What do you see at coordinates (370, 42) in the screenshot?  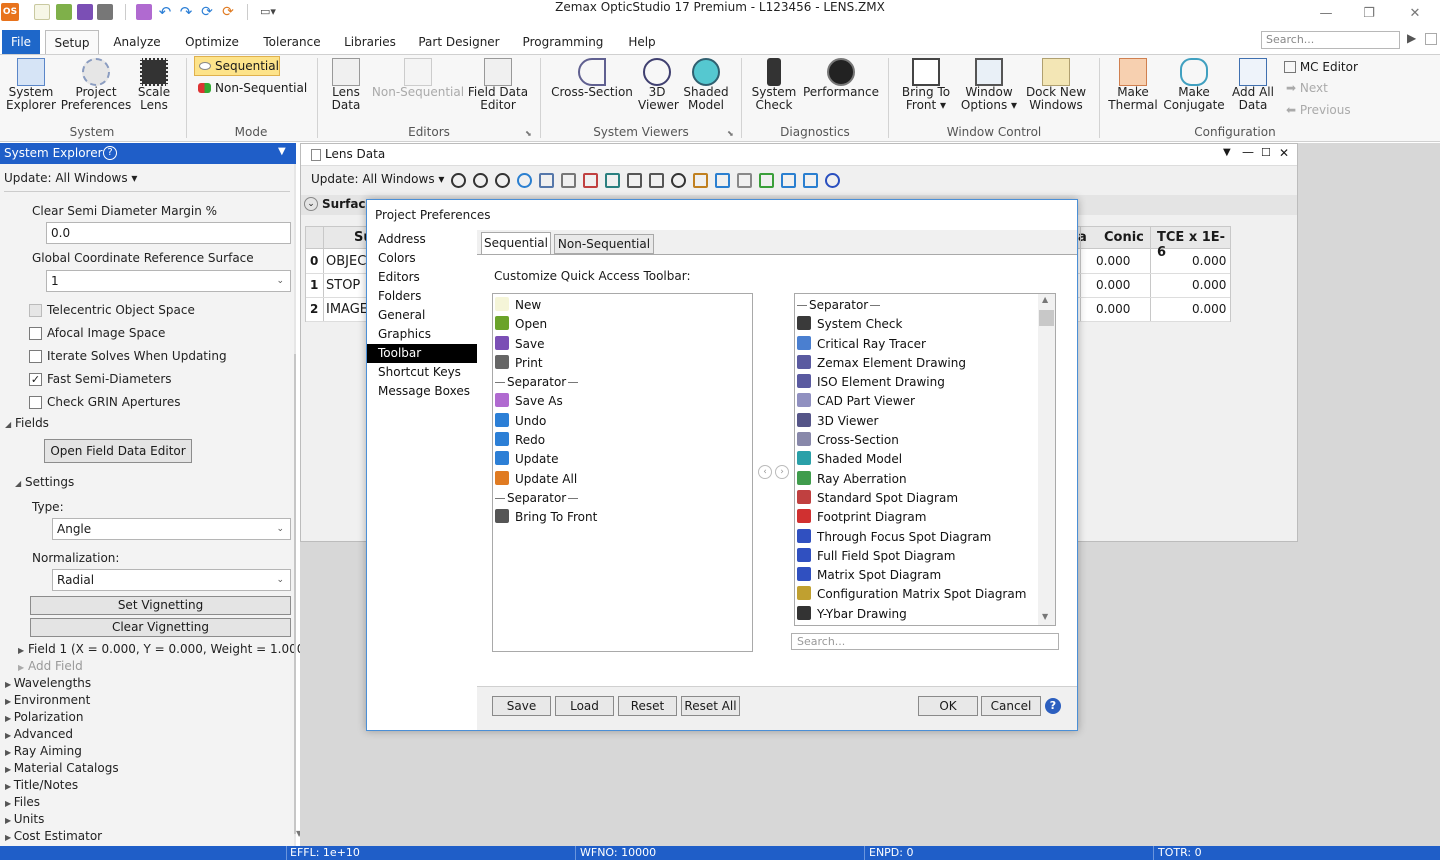 I see `menu-libraries: Libraries` at bounding box center [370, 42].